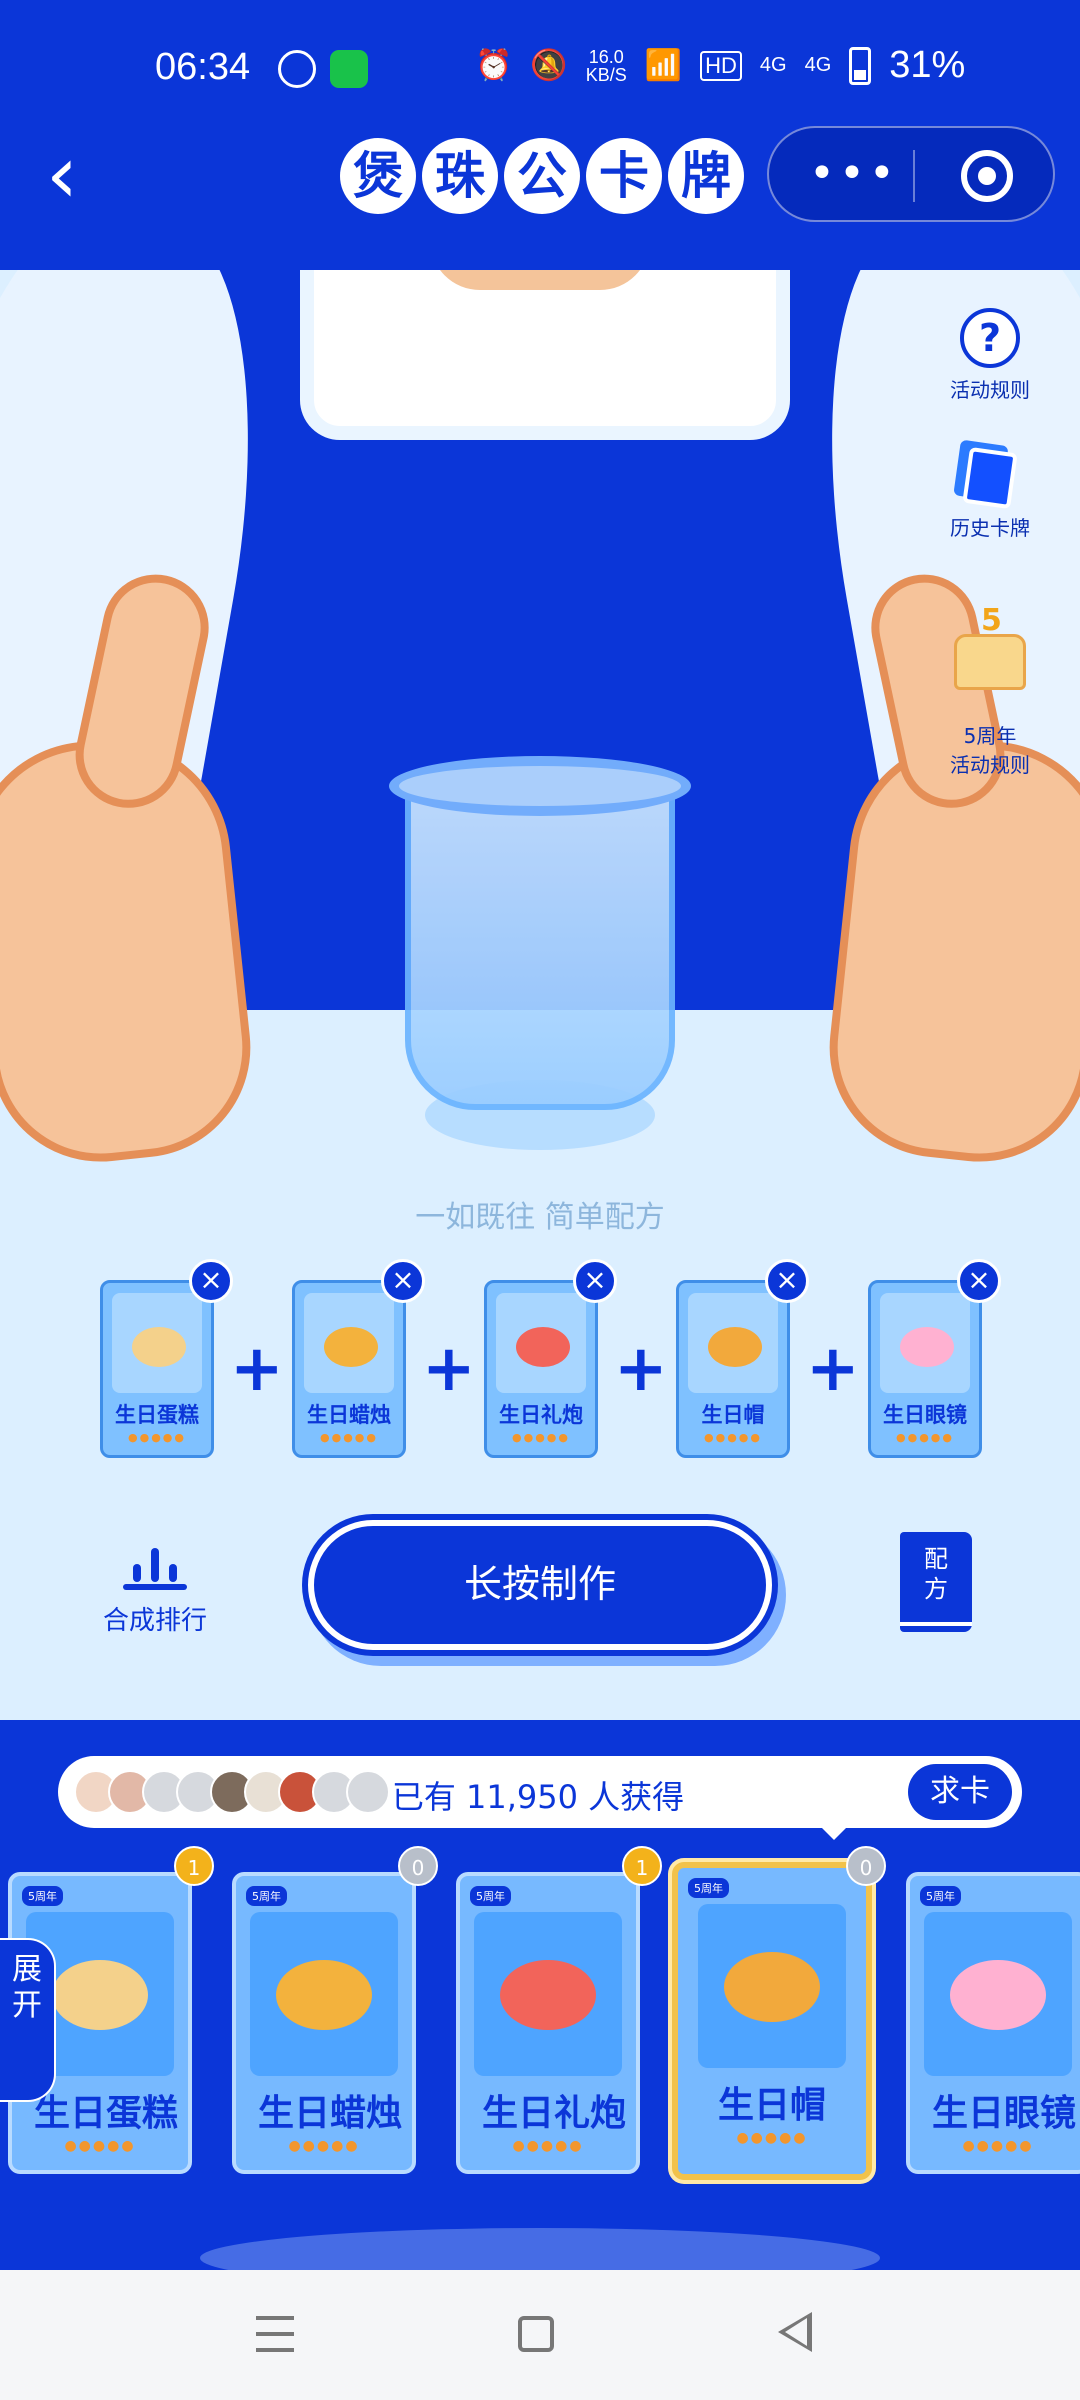 This screenshot has height=2400, width=1080. Describe the element at coordinates (925, 1415) in the screenshot. I see `ingredient-label: 生日眼镜` at that location.